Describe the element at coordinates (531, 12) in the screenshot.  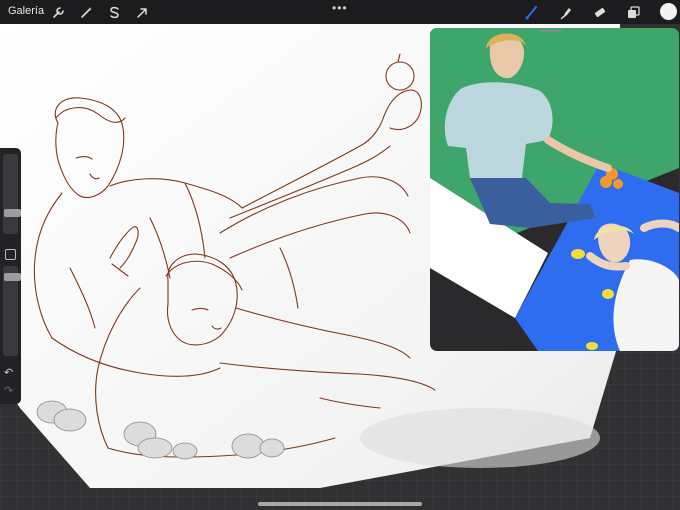
I see `brush-icon` at that location.